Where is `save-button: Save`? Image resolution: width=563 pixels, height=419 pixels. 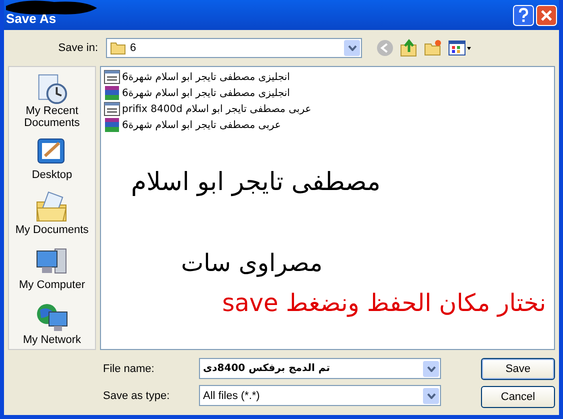 save-button: Save is located at coordinates (518, 369).